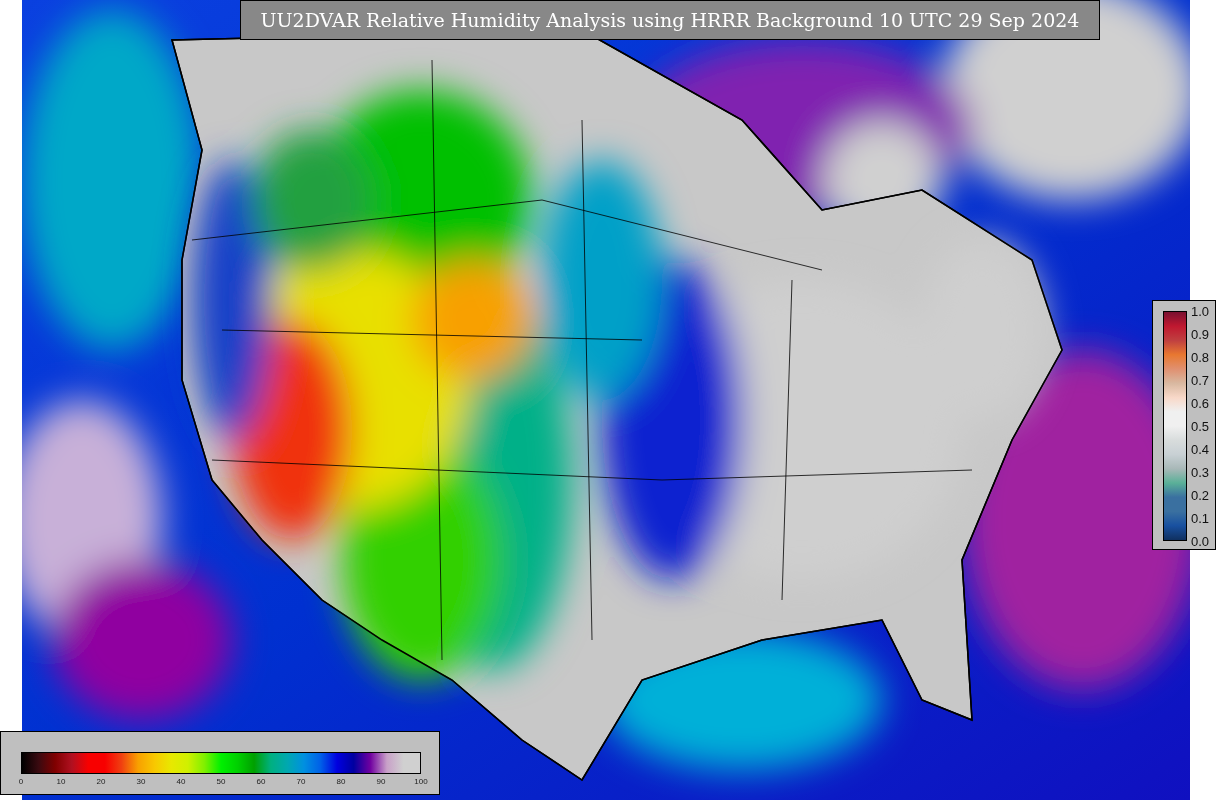 Image resolution: width=1216 pixels, height=800 pixels. I want to click on tick-label: 20, so click(101, 782).